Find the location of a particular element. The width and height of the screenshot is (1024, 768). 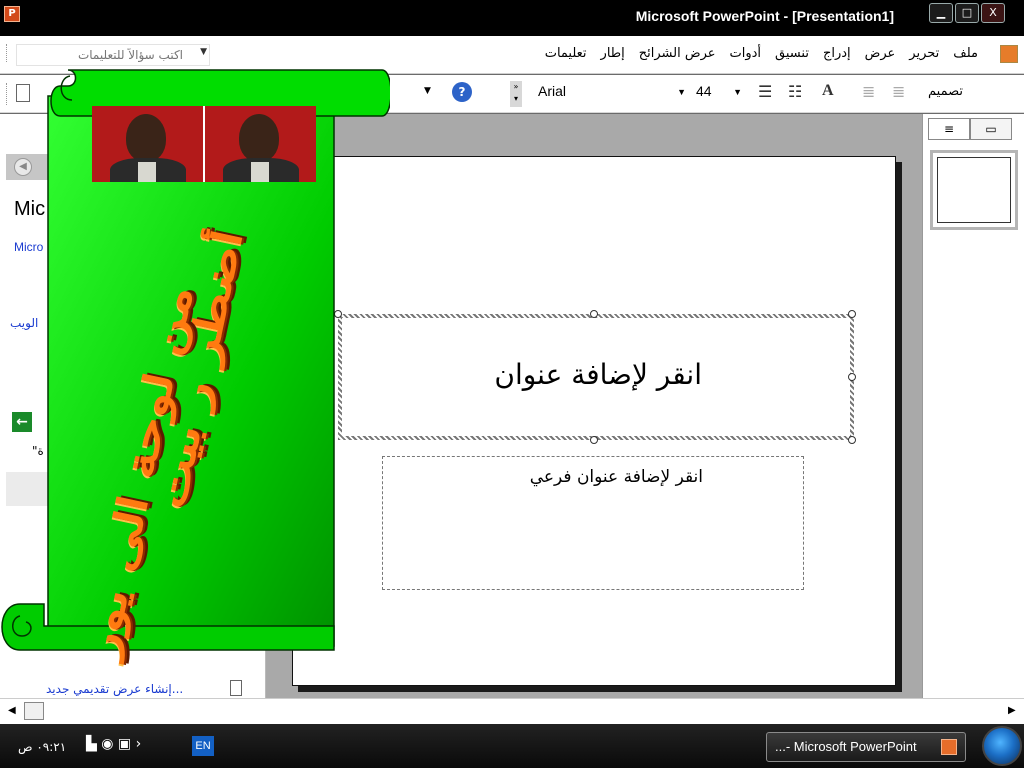

help-question-box: ▼ is located at coordinates (113, 55).